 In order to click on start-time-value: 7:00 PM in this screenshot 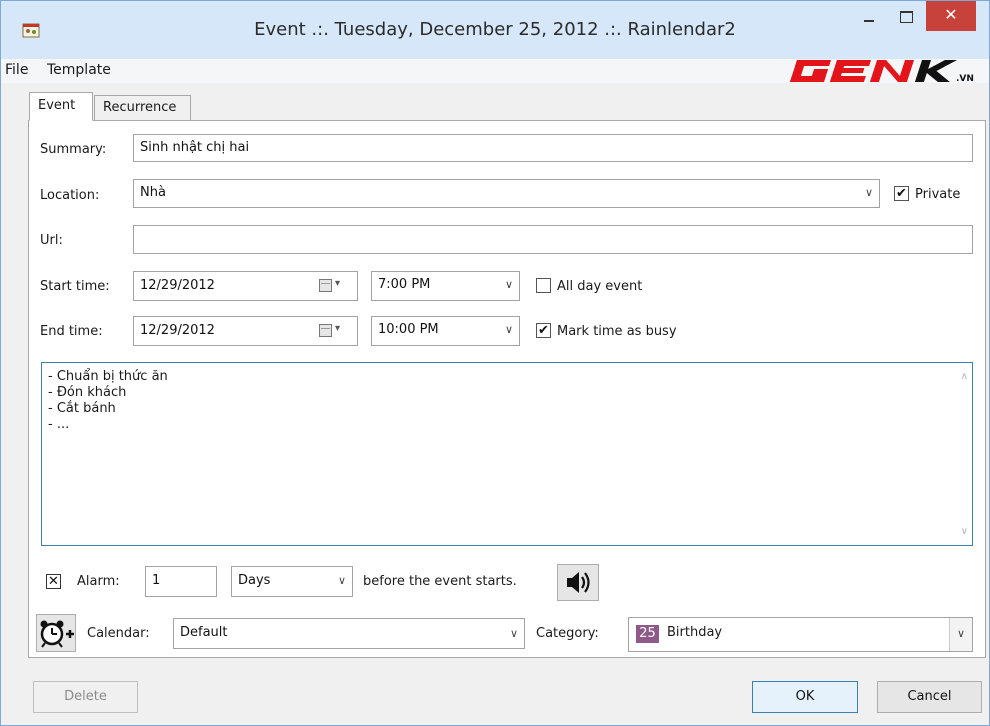, I will do `click(404, 284)`.